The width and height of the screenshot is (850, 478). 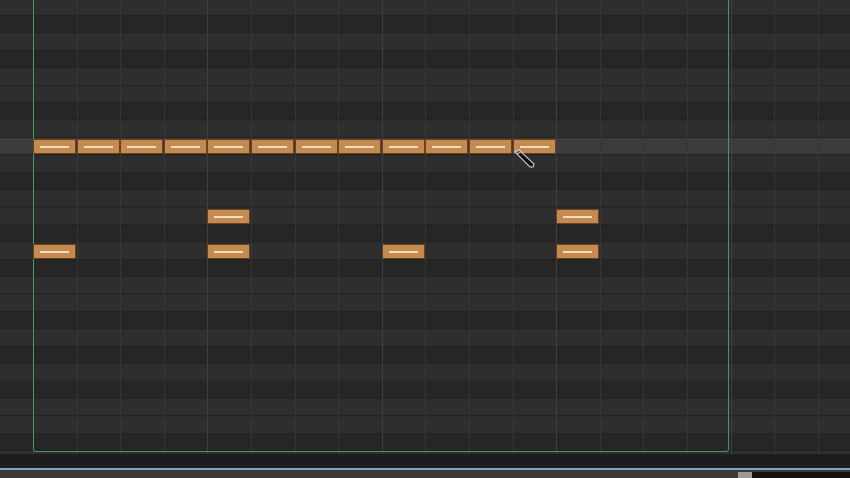 What do you see at coordinates (801, 475) in the screenshot?
I see `scrollbar-end` at bounding box center [801, 475].